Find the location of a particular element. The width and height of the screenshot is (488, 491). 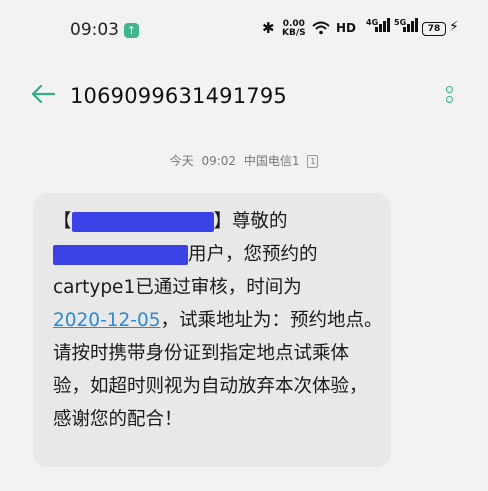

status-bar: 09:03 ↑ ✱ 0.00 KB/S HD 4G 5G 78 ⚡ is located at coordinates (244, 30).